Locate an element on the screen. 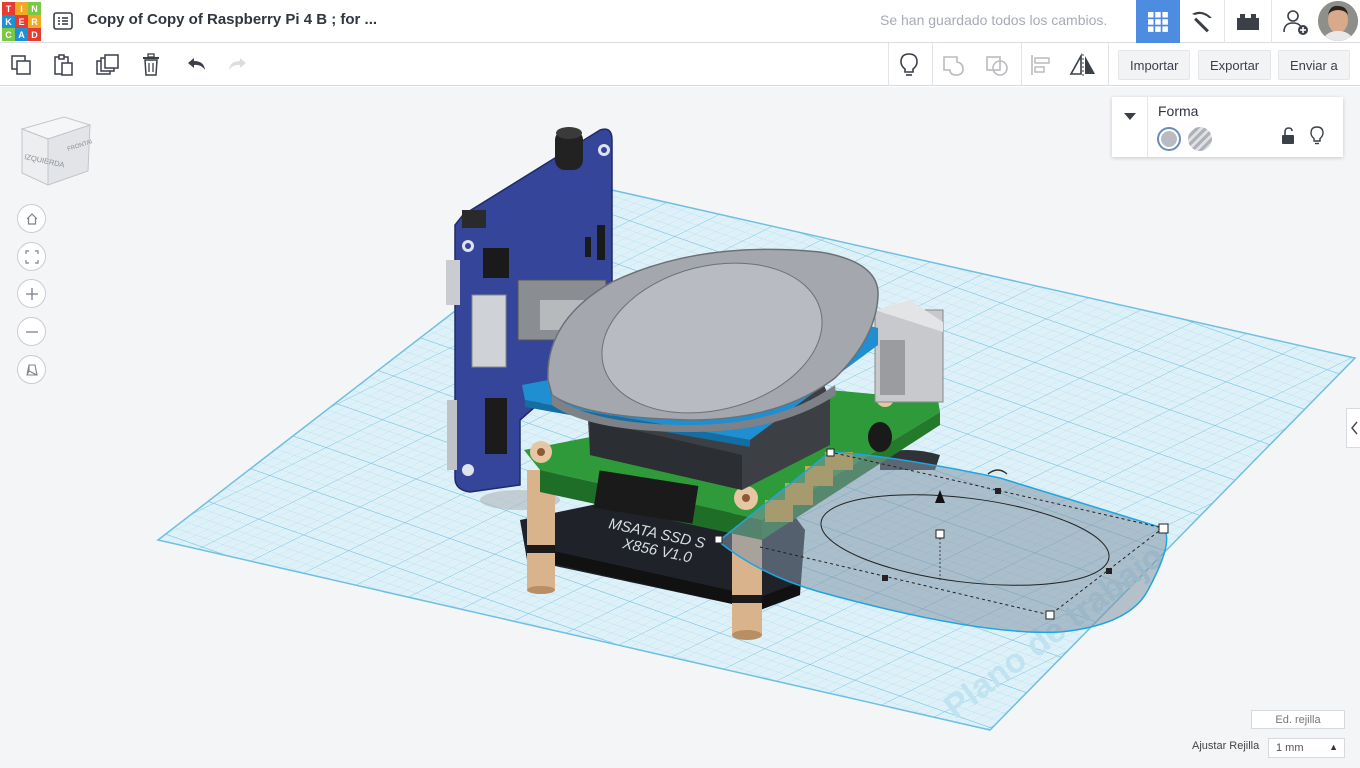 The height and width of the screenshot is (768, 1360). logo-letter: K is located at coordinates (8, 21).